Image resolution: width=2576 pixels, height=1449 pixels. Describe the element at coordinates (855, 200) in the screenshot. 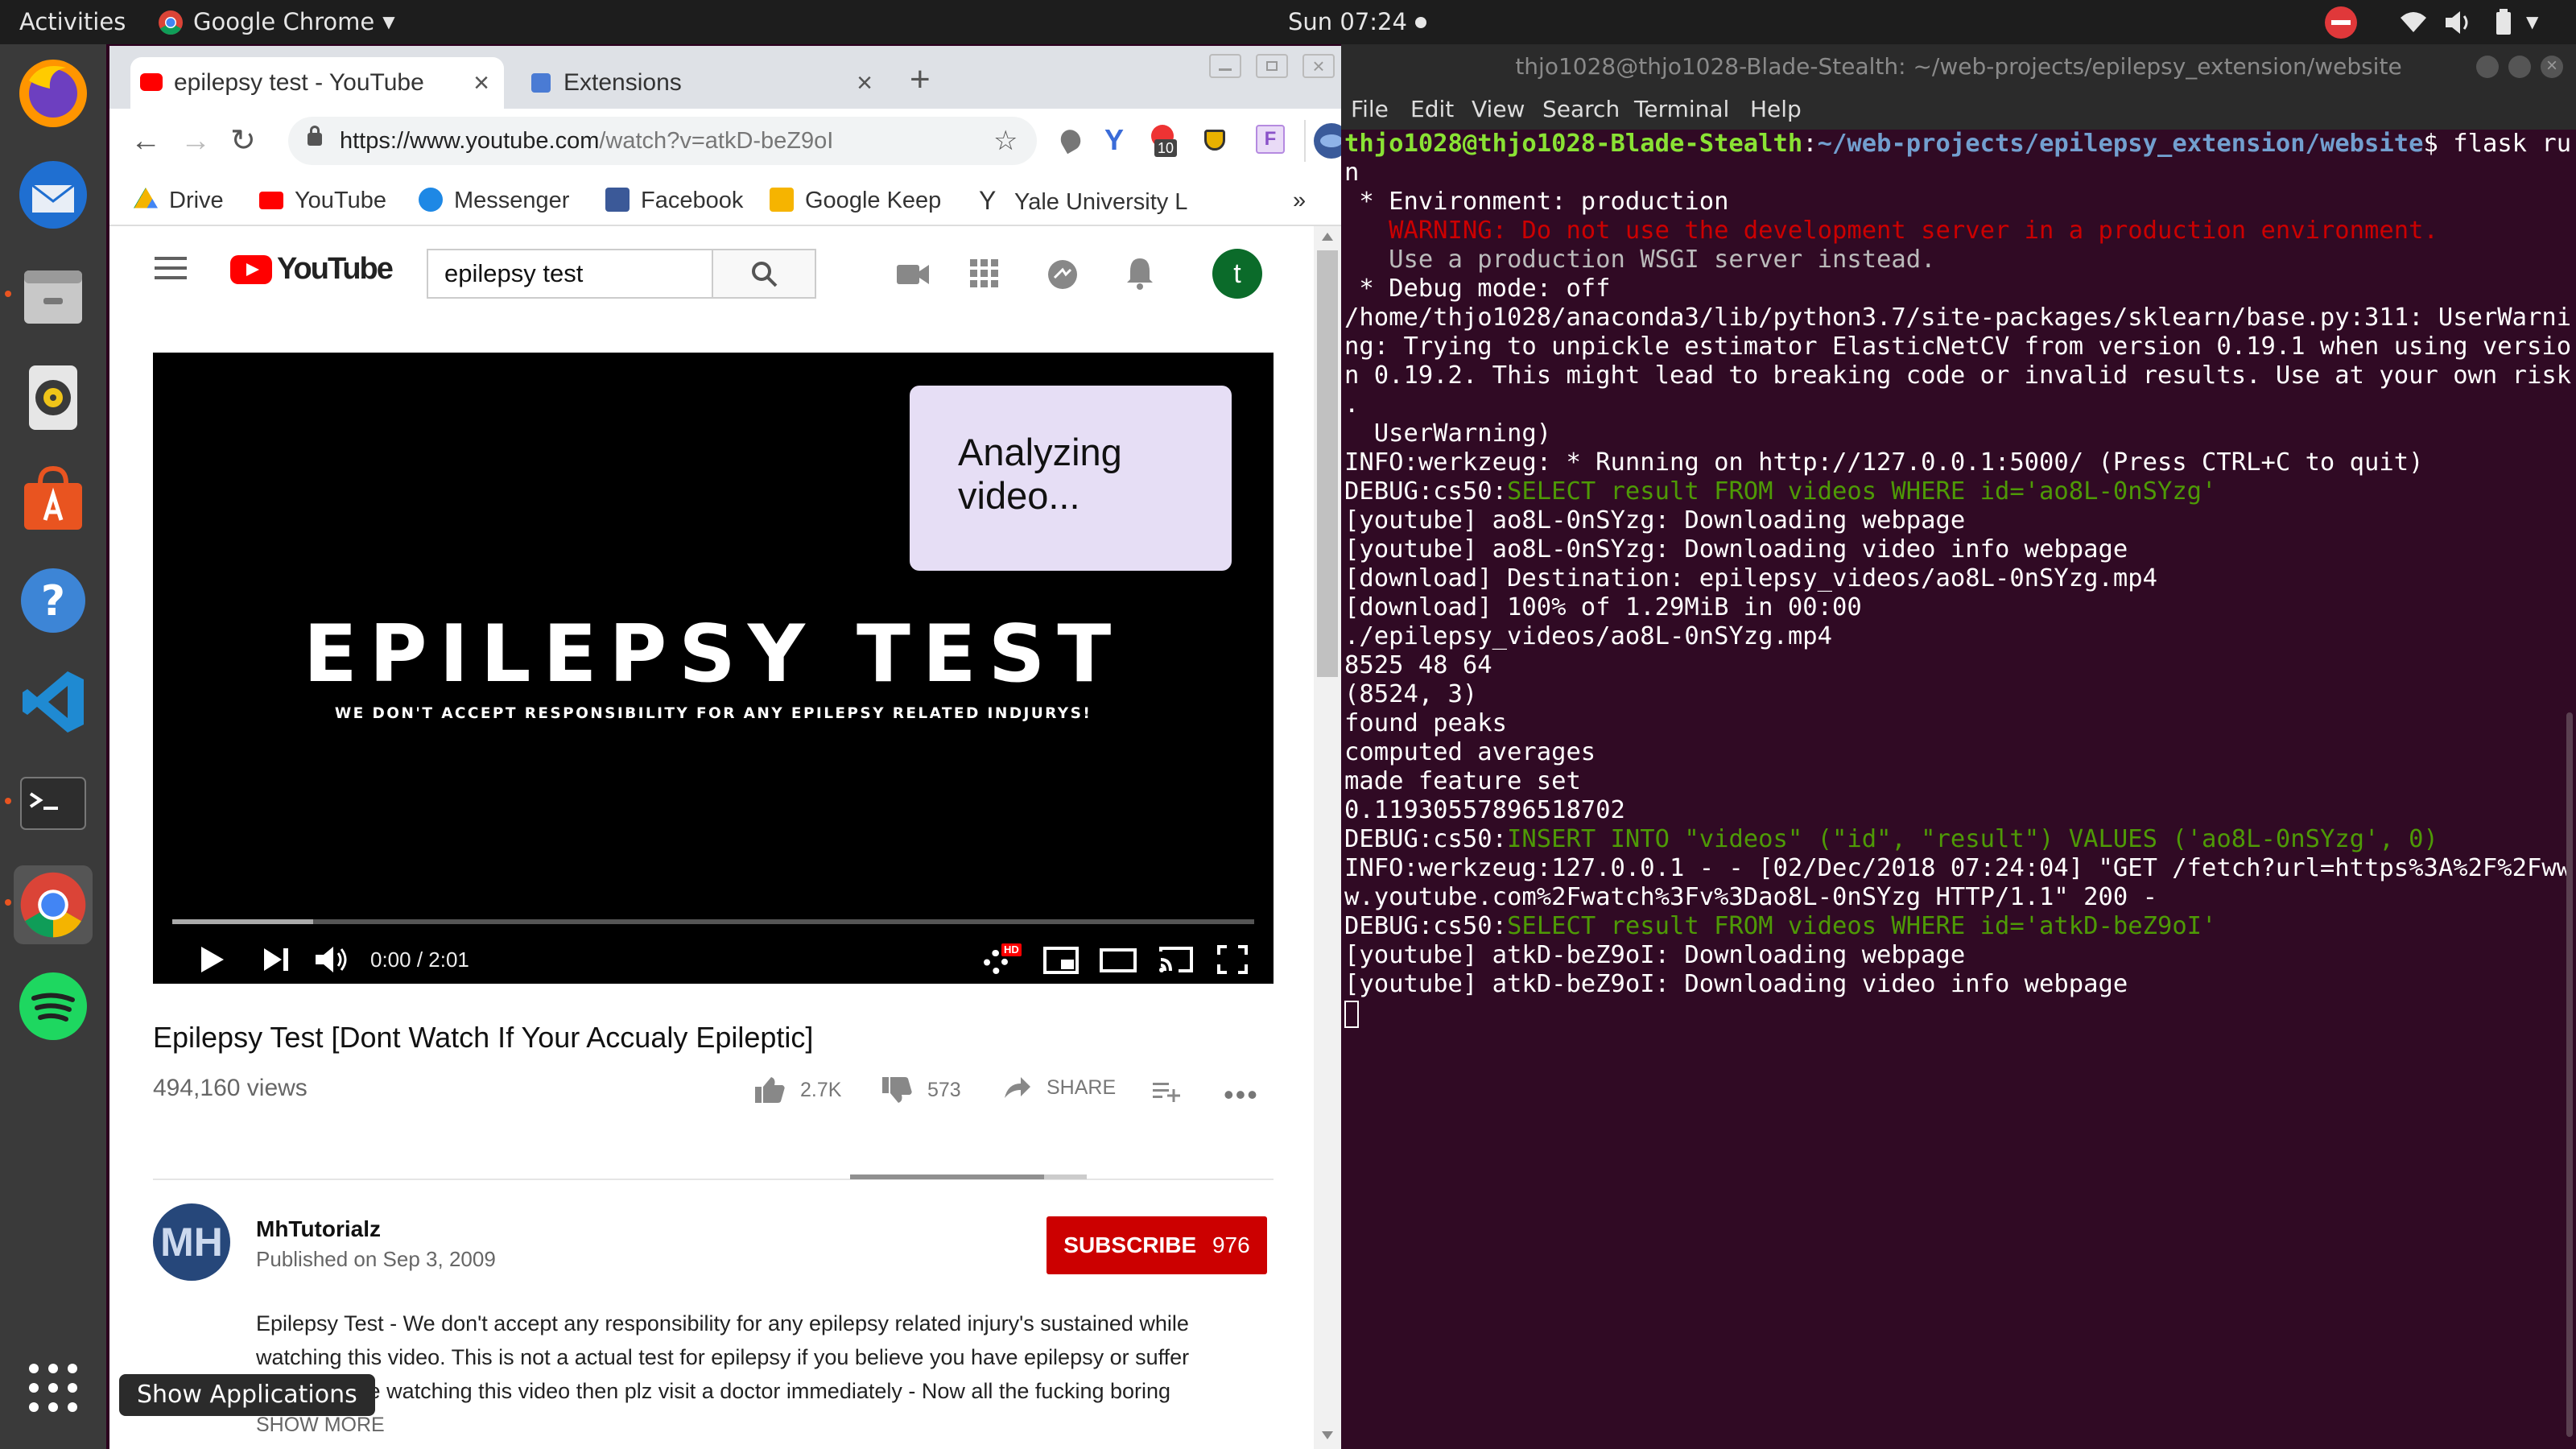

I see `bookmark-google-keep: Google Keep` at that location.